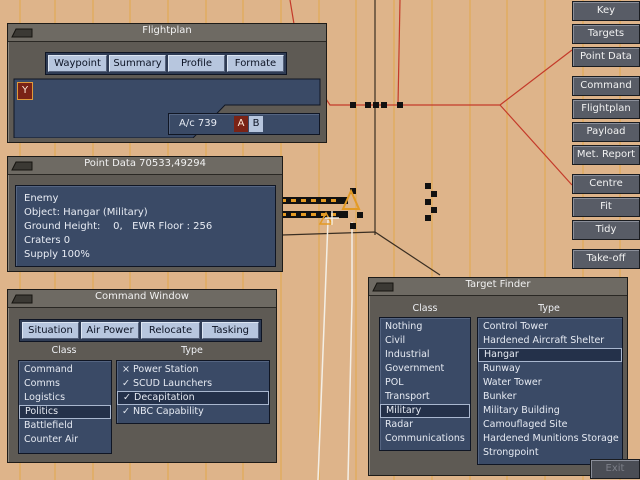 The width and height of the screenshot is (640, 480). What do you see at coordinates (196, 63) in the screenshot?
I see `tab-profile: Profile` at bounding box center [196, 63].